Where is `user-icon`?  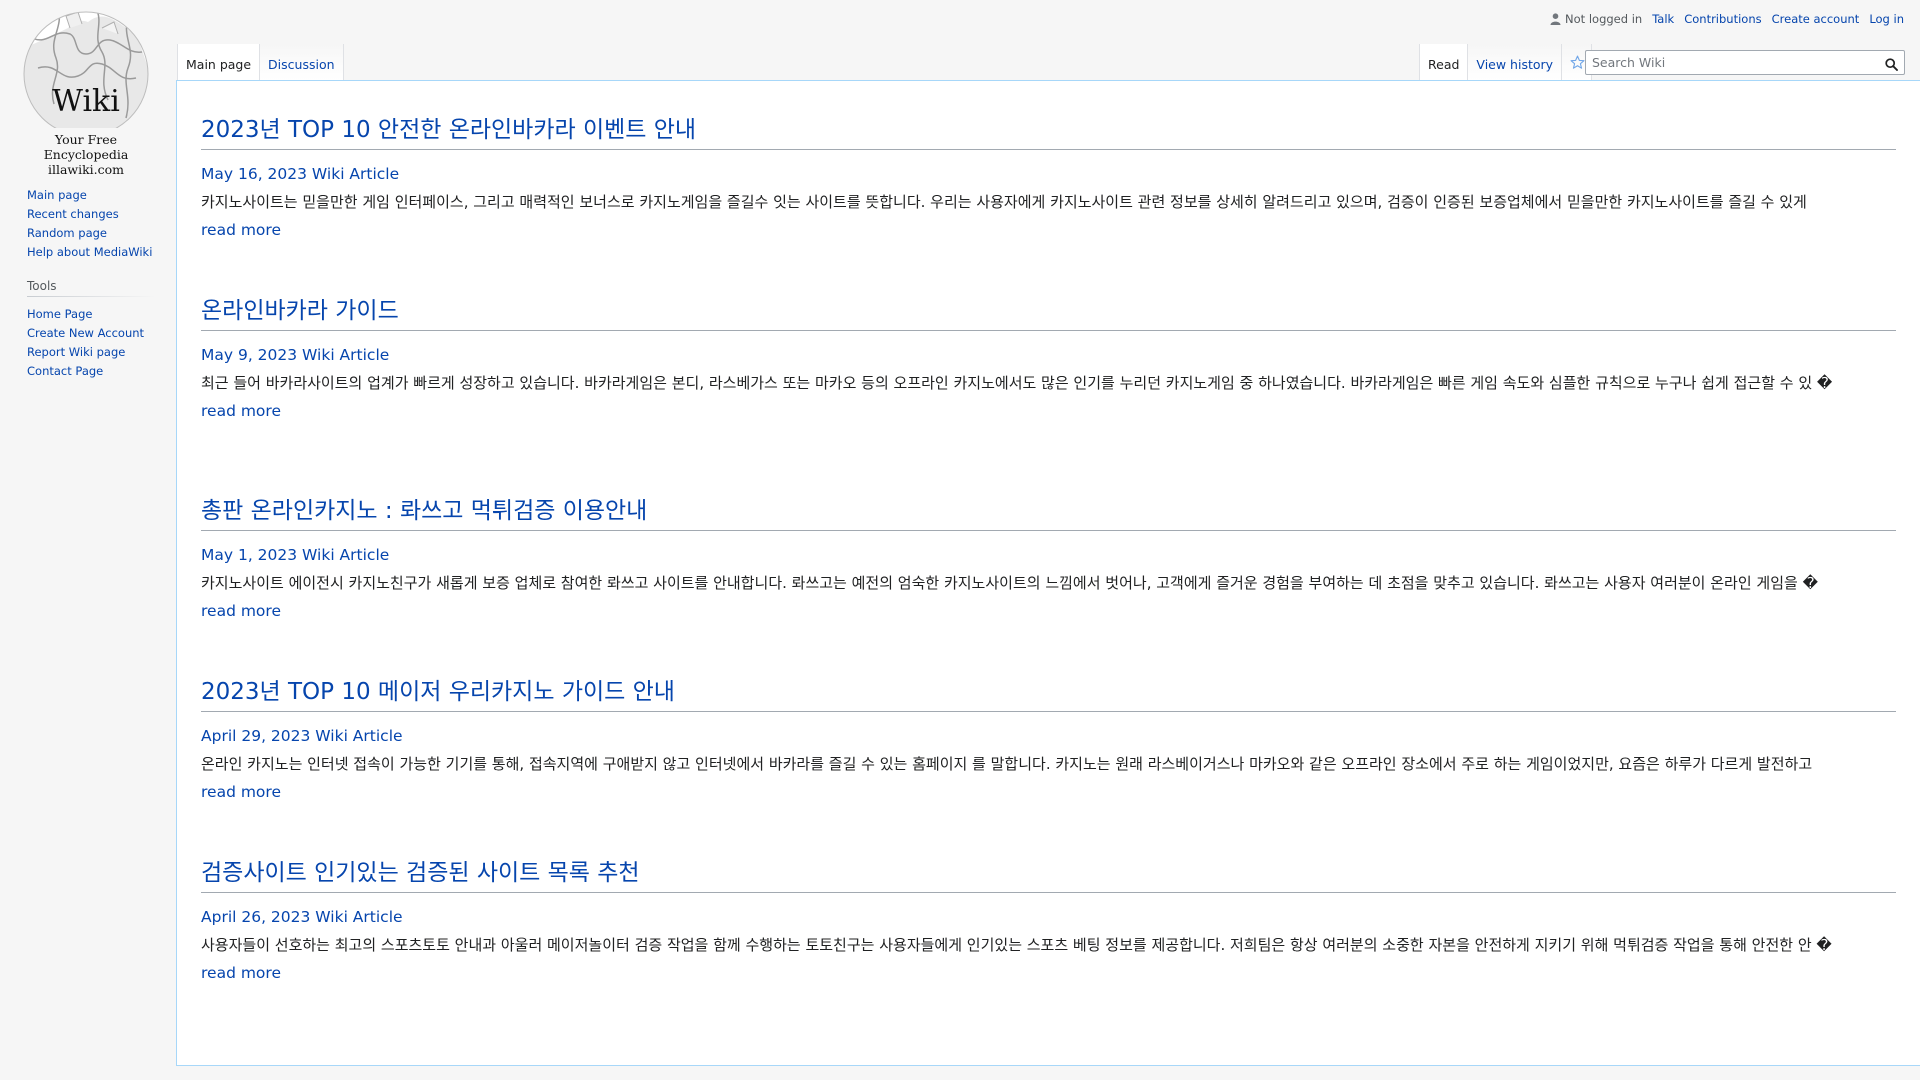
user-icon is located at coordinates (1555, 19).